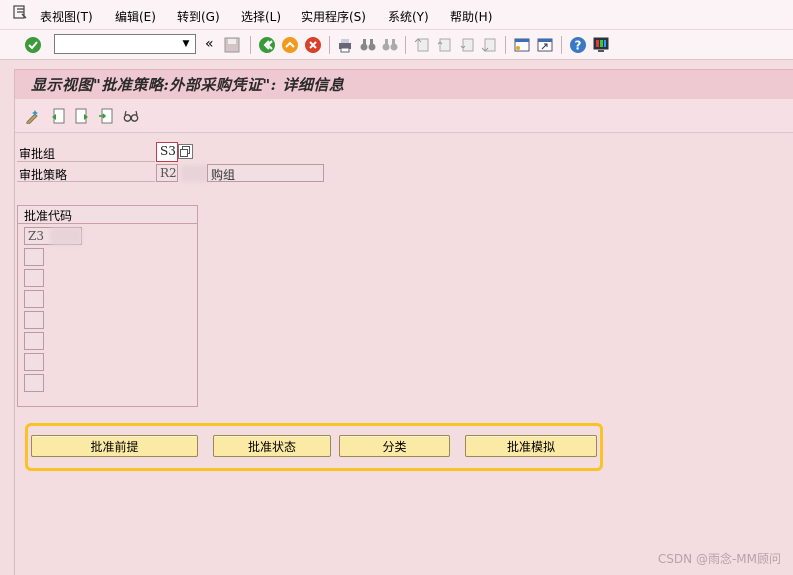 The image size is (793, 575). I want to click on last-page-icon, so click(489, 45).